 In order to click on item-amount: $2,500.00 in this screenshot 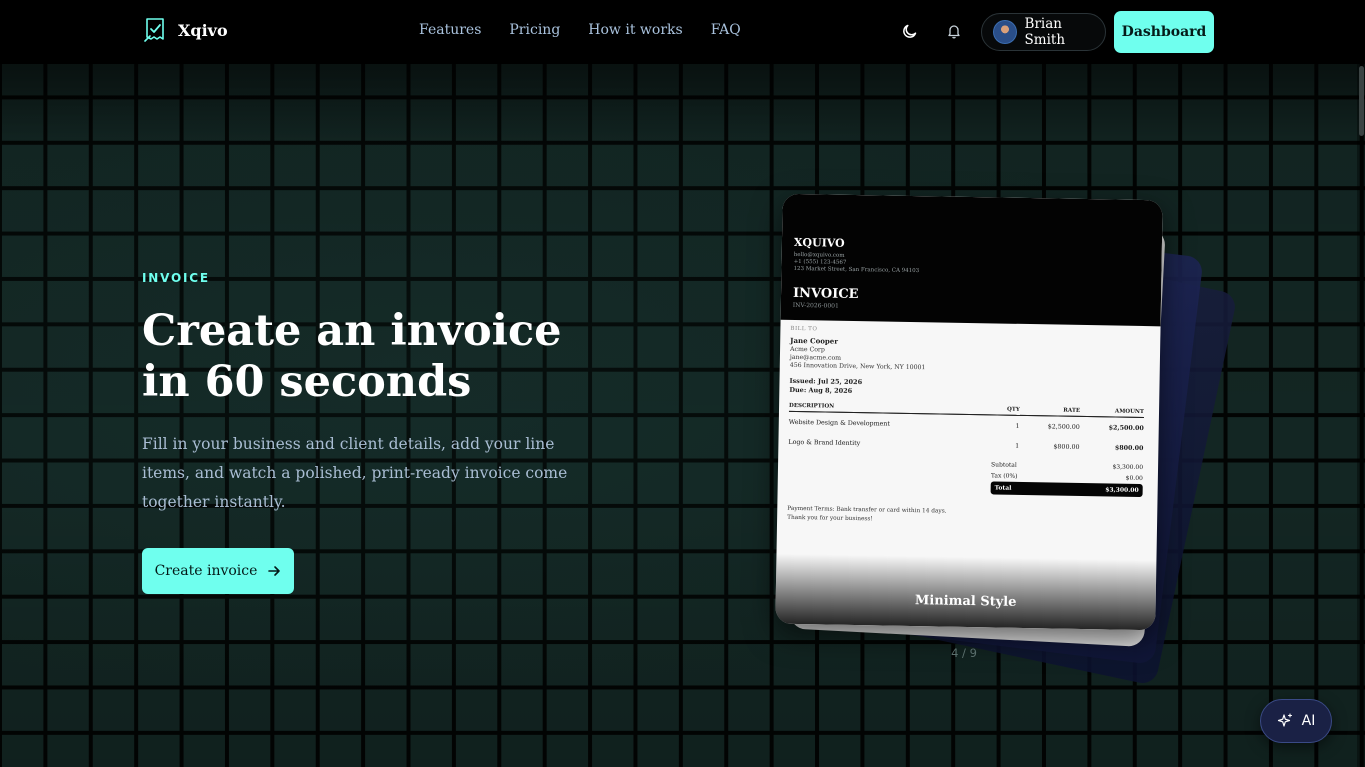, I will do `click(1126, 428)`.